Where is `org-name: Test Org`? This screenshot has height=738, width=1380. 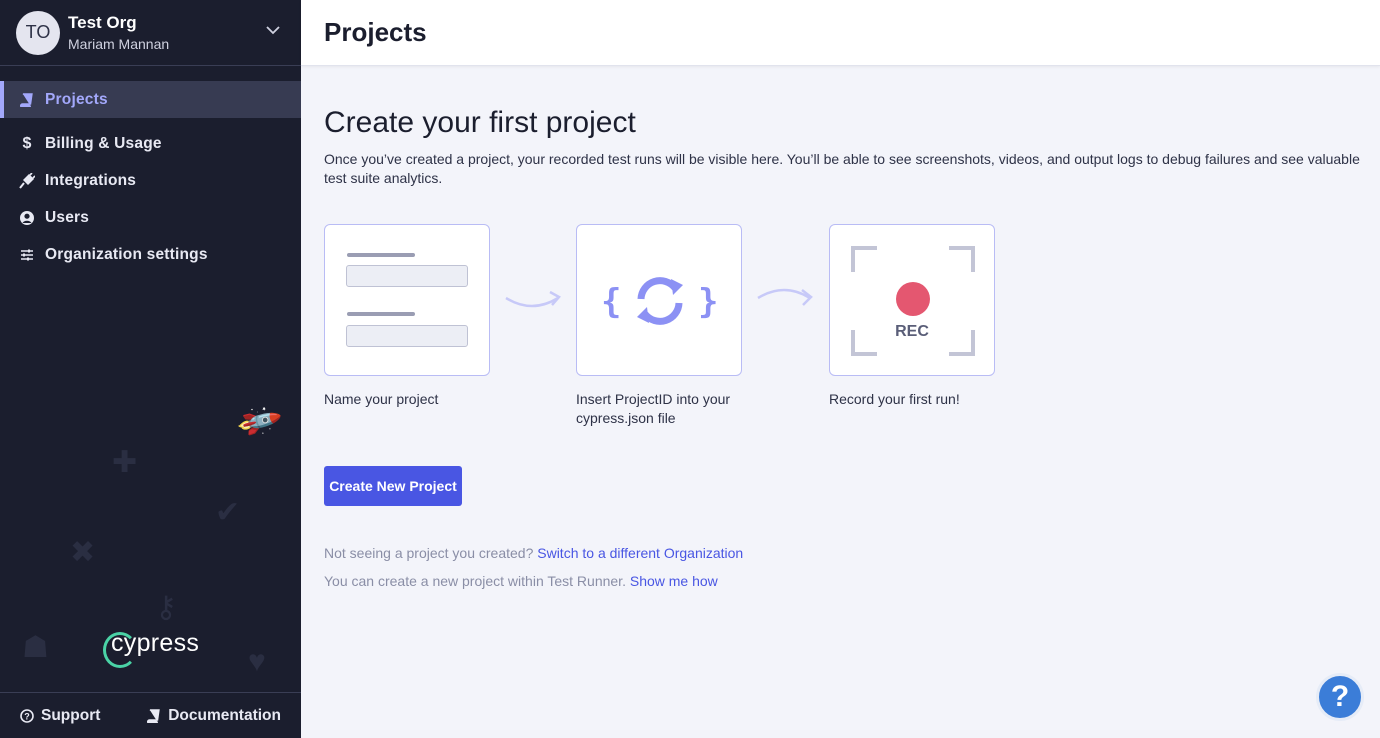
org-name: Test Org is located at coordinates (102, 22).